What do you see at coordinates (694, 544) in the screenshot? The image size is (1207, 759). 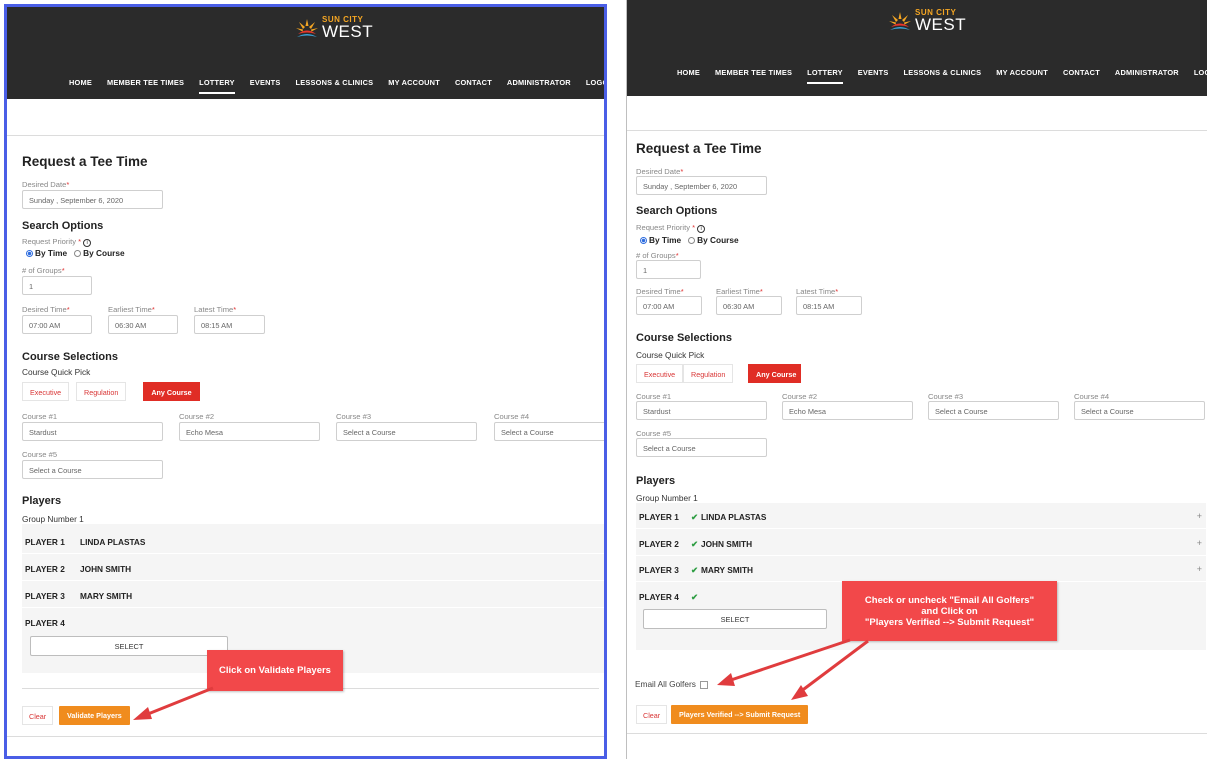 I see `check-icon: ✔` at bounding box center [694, 544].